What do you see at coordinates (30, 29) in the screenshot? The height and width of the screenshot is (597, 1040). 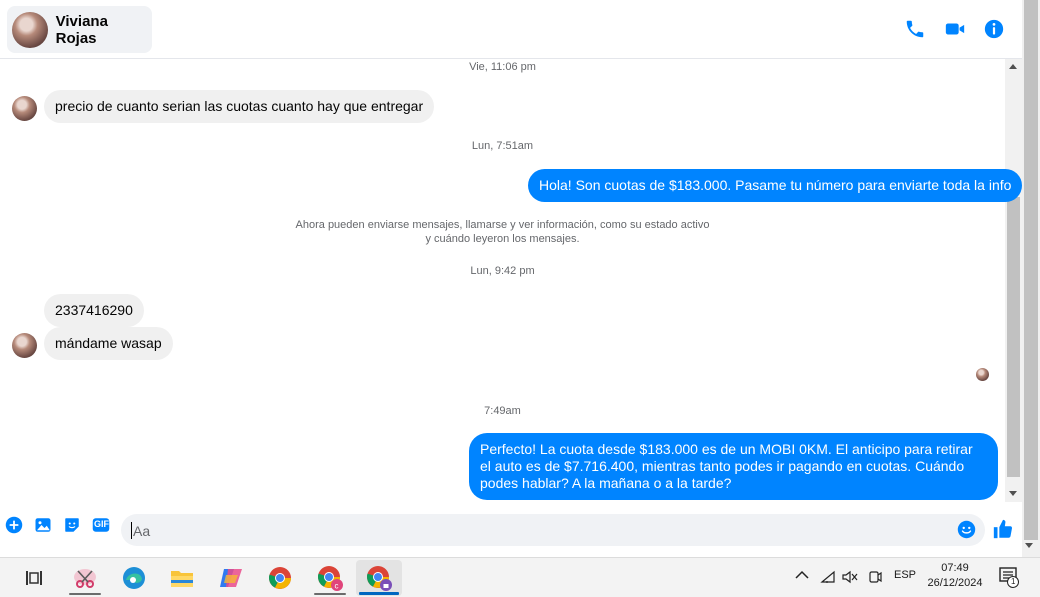 I see `contact-avatar` at bounding box center [30, 29].